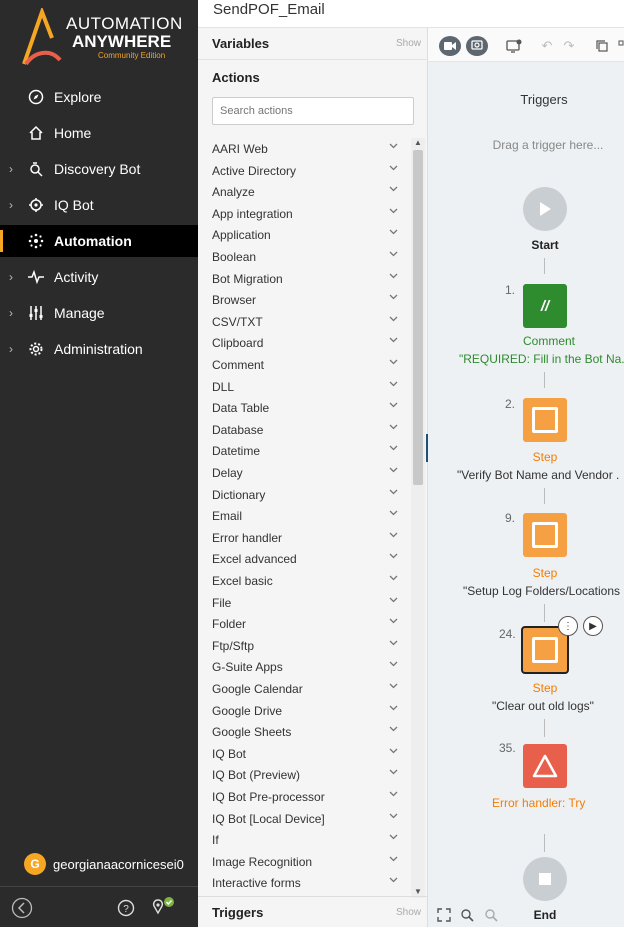 This screenshot has height=927, width=624. What do you see at coordinates (514, 46) in the screenshot?
I see `monitor-debug-icon` at bounding box center [514, 46].